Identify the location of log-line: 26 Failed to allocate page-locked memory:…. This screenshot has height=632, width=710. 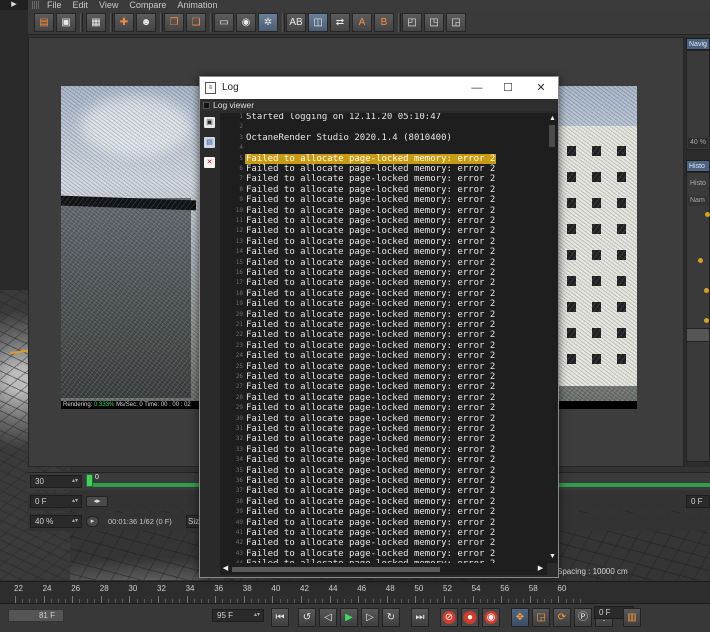
(383, 377).